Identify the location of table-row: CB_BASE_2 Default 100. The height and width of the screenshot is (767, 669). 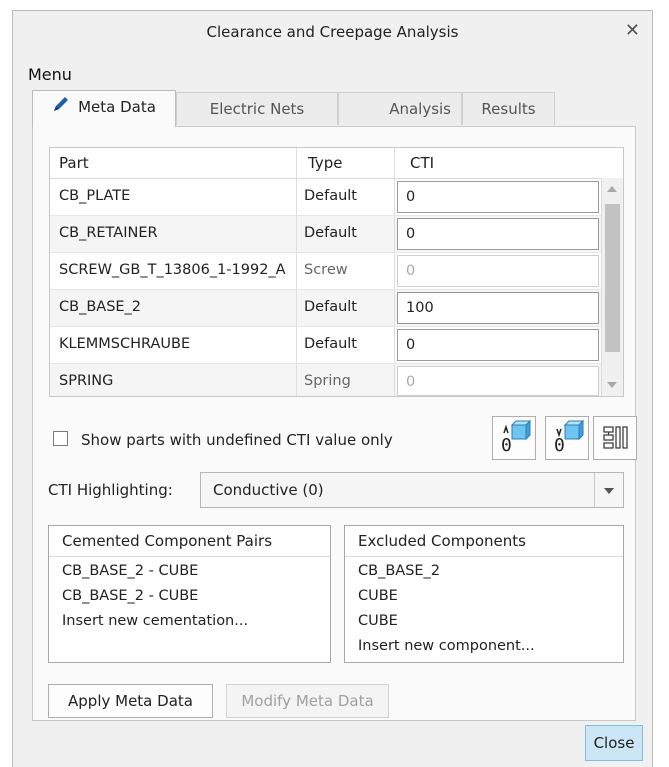
(326, 308).